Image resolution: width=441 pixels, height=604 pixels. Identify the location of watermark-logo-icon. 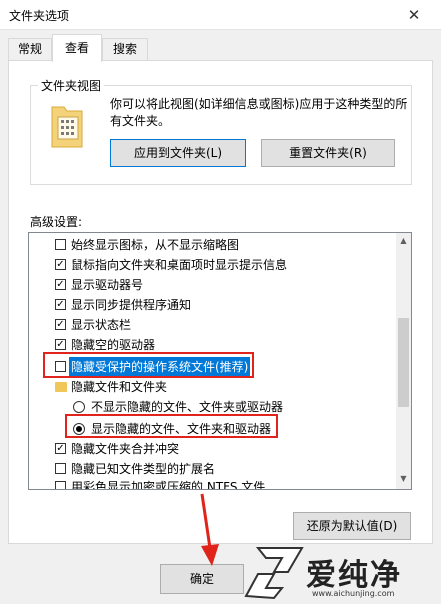
(274, 573).